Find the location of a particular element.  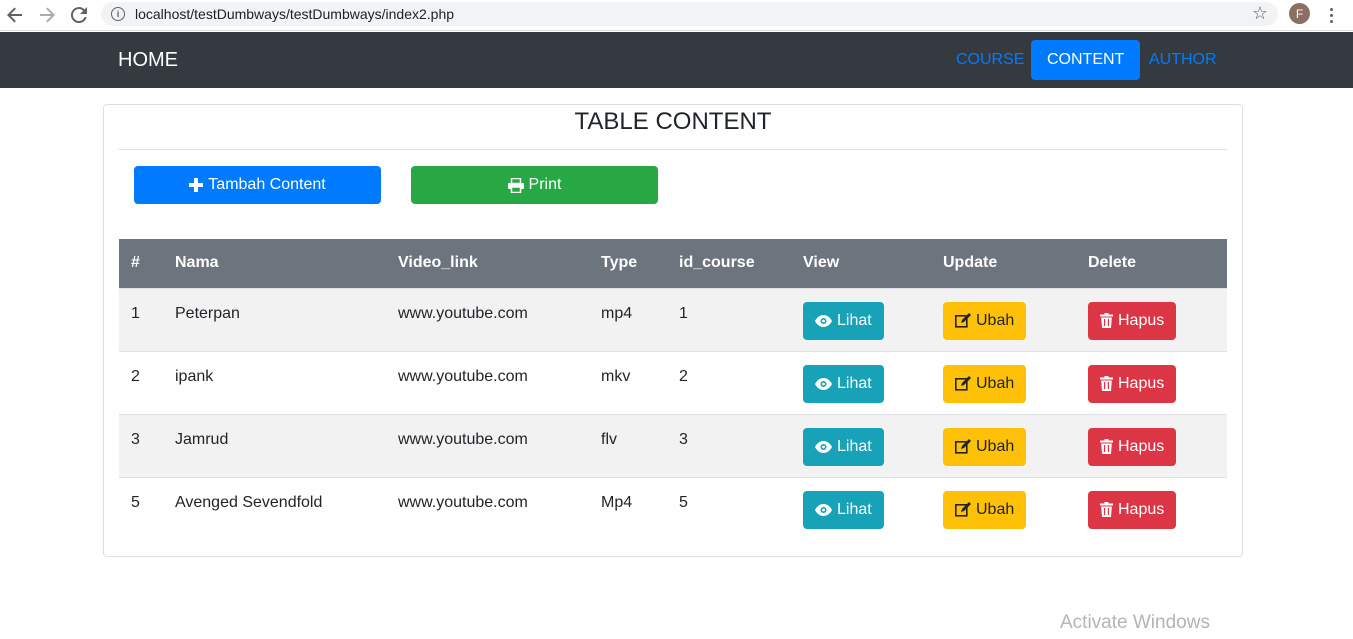

nav-link-author: AUTHOR is located at coordinates (1183, 60).